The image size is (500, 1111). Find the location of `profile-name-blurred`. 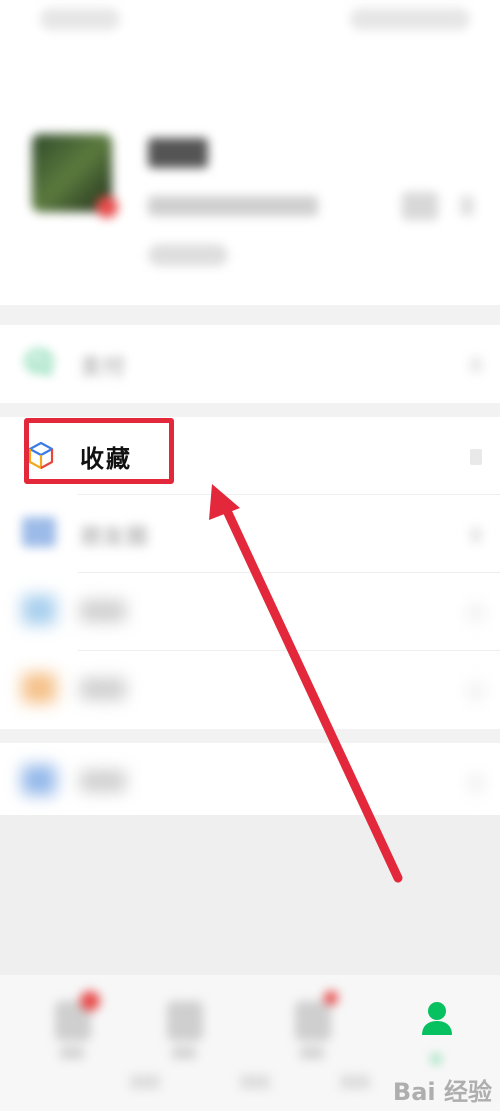

profile-name-blurred is located at coordinates (178, 153).